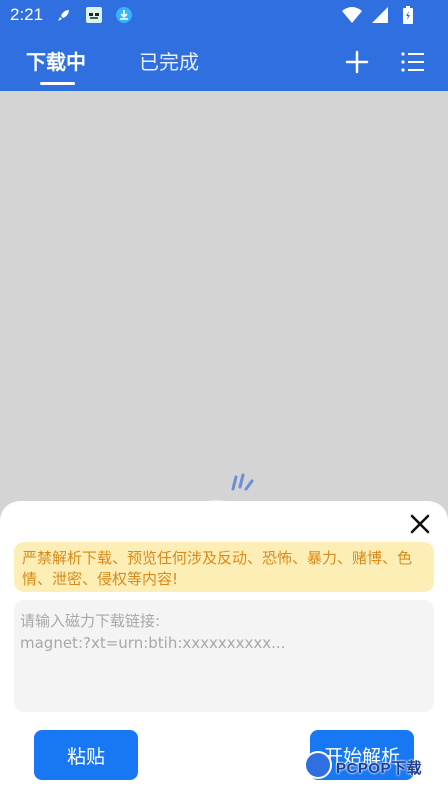  I want to click on status-notifications, so click(94, 15).